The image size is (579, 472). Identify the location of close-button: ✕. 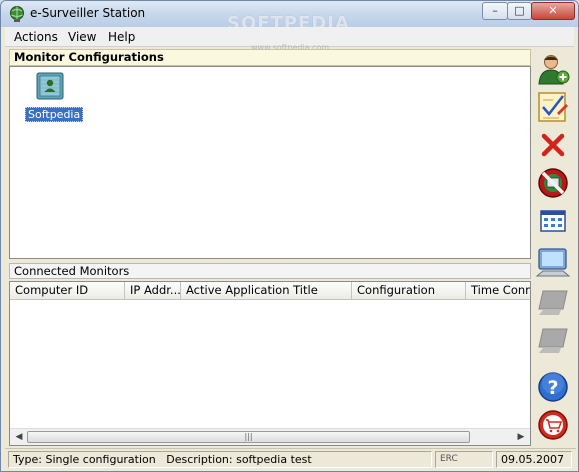
(553, 11).